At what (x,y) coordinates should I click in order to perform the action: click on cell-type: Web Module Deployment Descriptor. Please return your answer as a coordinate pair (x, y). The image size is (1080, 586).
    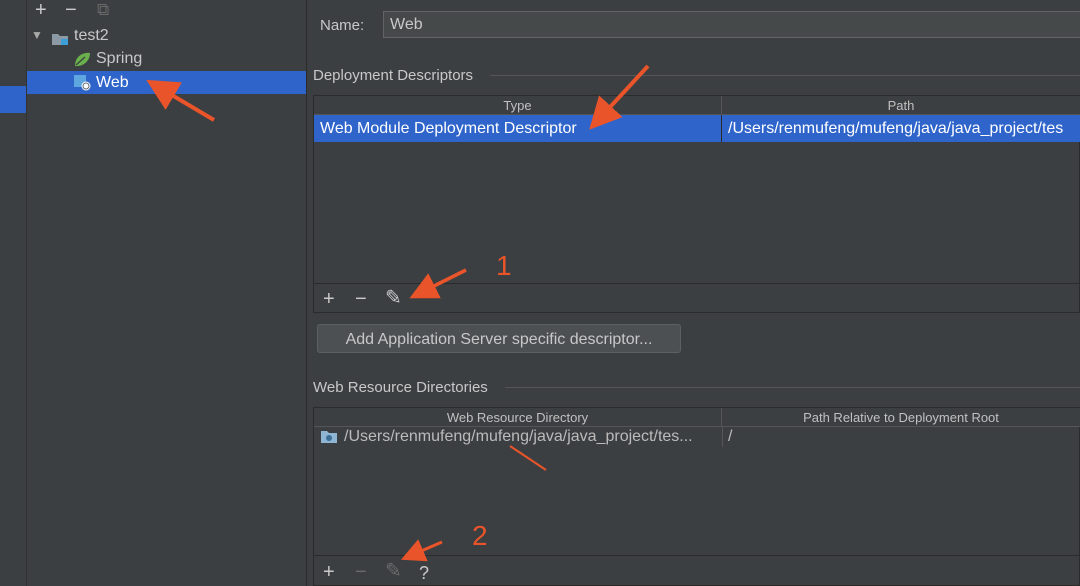
    Looking at the image, I should click on (518, 128).